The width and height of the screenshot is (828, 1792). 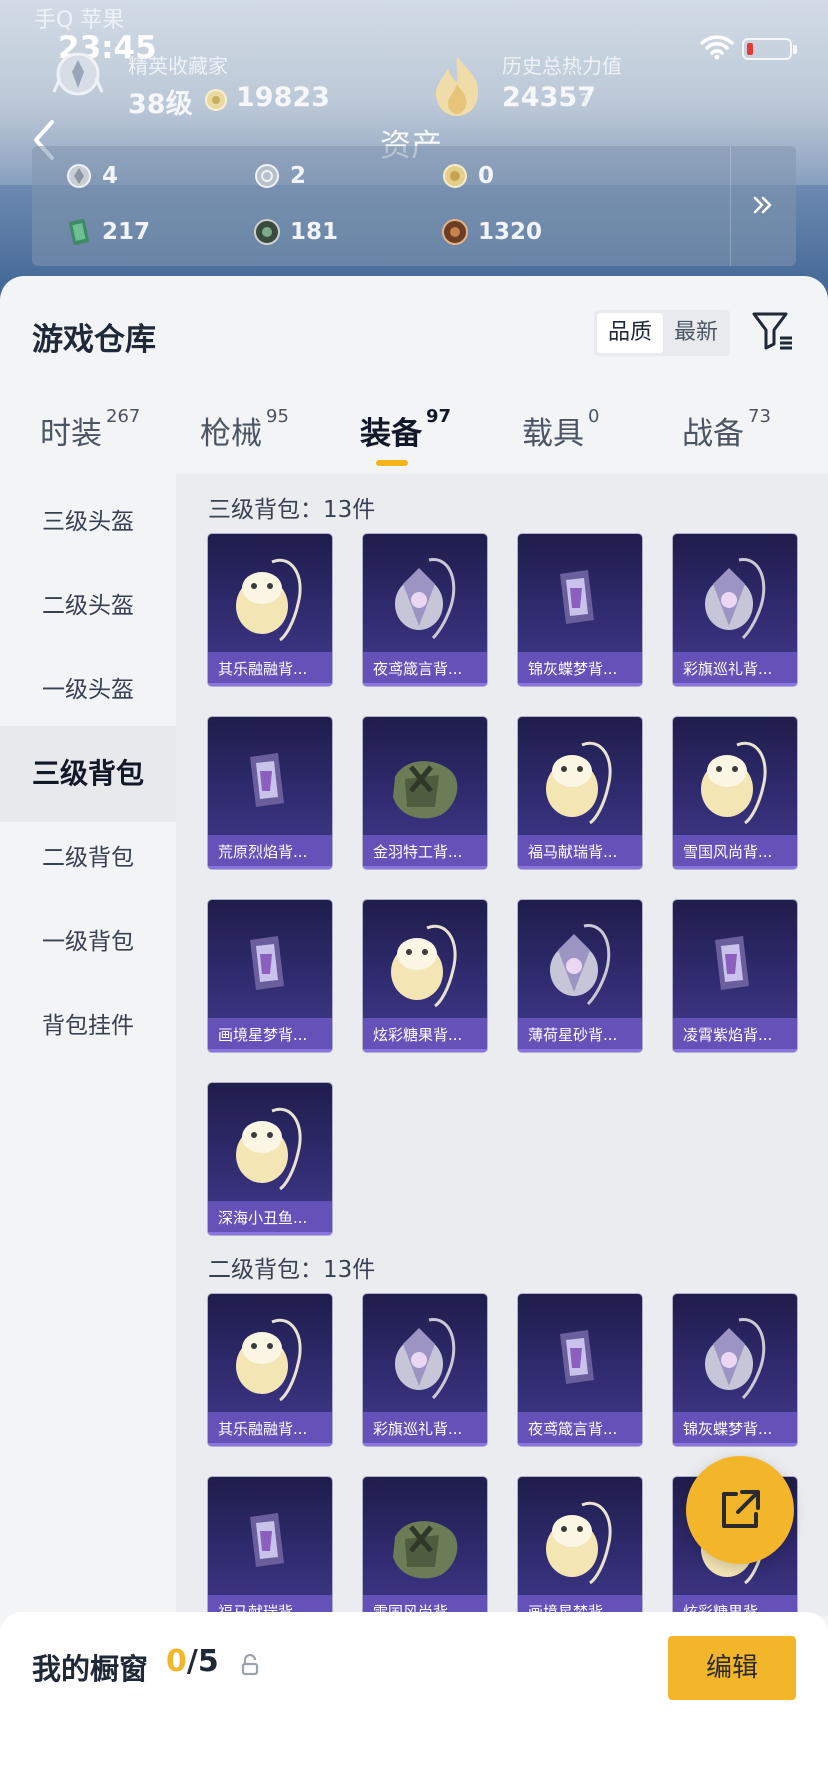 What do you see at coordinates (88, 942) in the screenshot?
I see `sidebar-item-backpack-1: 一级背包` at bounding box center [88, 942].